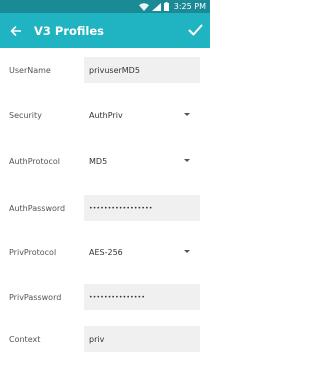 This screenshot has width=320, height=372. I want to click on priv-protocol-select: AES-256, so click(142, 252).